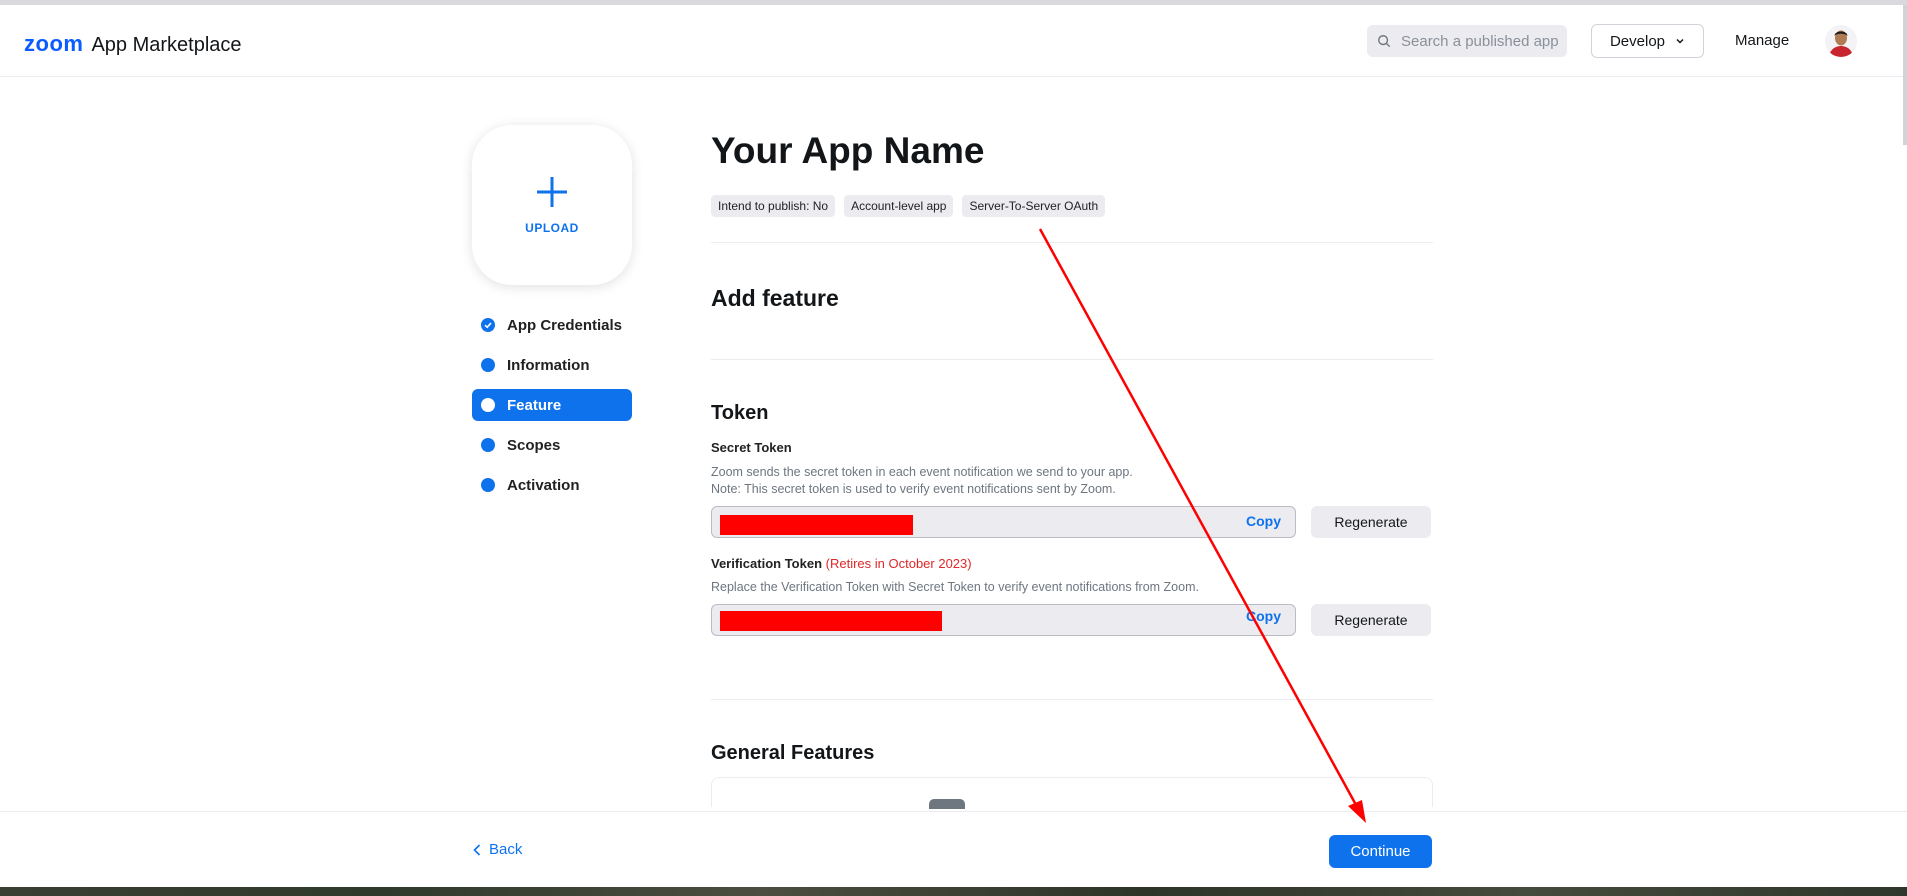 The image size is (1907, 896). Describe the element at coordinates (773, 206) in the screenshot. I see `tag-publish: Intend to publish: No` at that location.